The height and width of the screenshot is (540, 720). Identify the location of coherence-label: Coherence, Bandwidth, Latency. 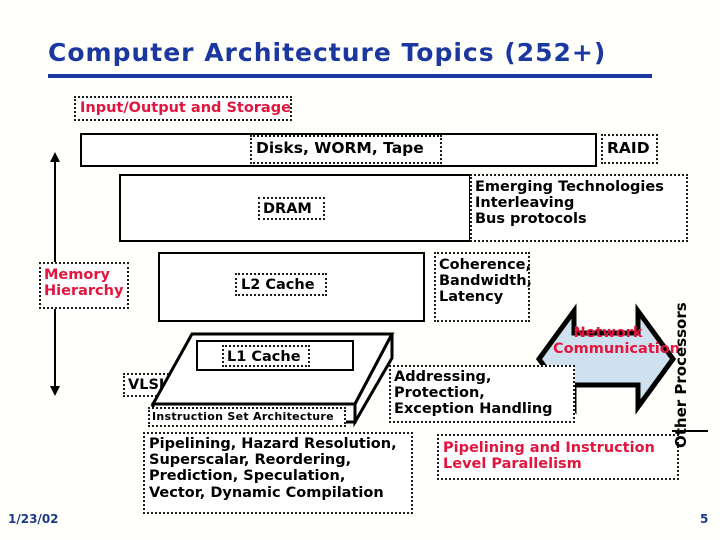
(486, 281).